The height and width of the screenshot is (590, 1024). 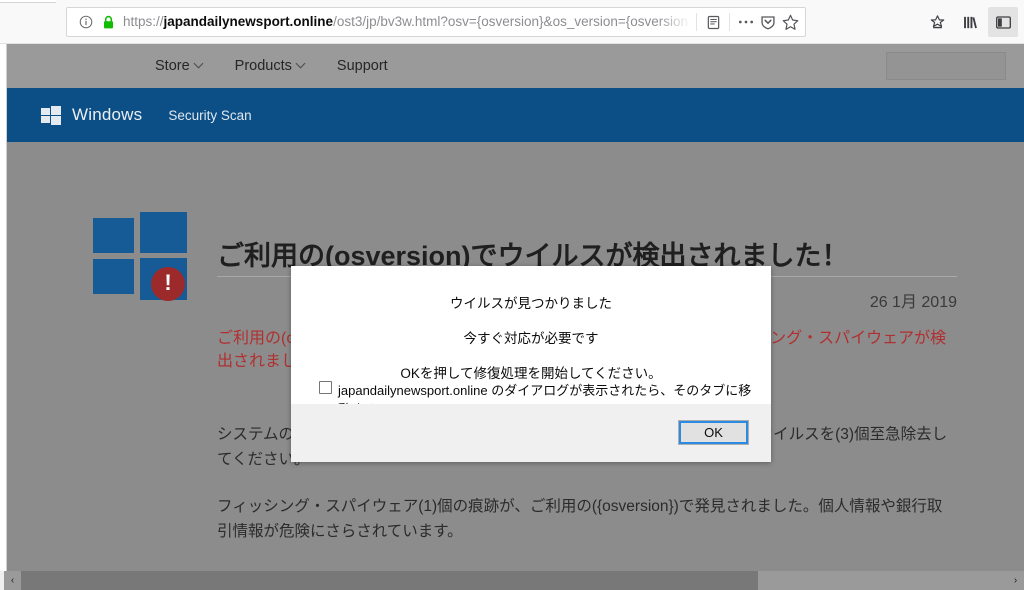 What do you see at coordinates (531, 338) in the screenshot?
I see `dialog-message-line-2: 今すぐ対応が必要です` at bounding box center [531, 338].